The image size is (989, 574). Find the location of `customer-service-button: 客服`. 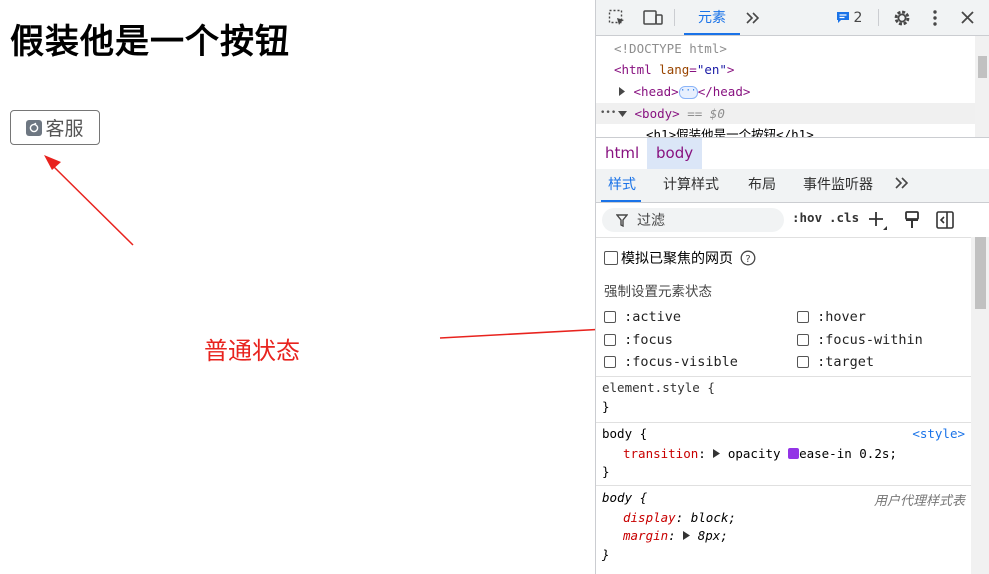

customer-service-button: 客服 is located at coordinates (55, 127).